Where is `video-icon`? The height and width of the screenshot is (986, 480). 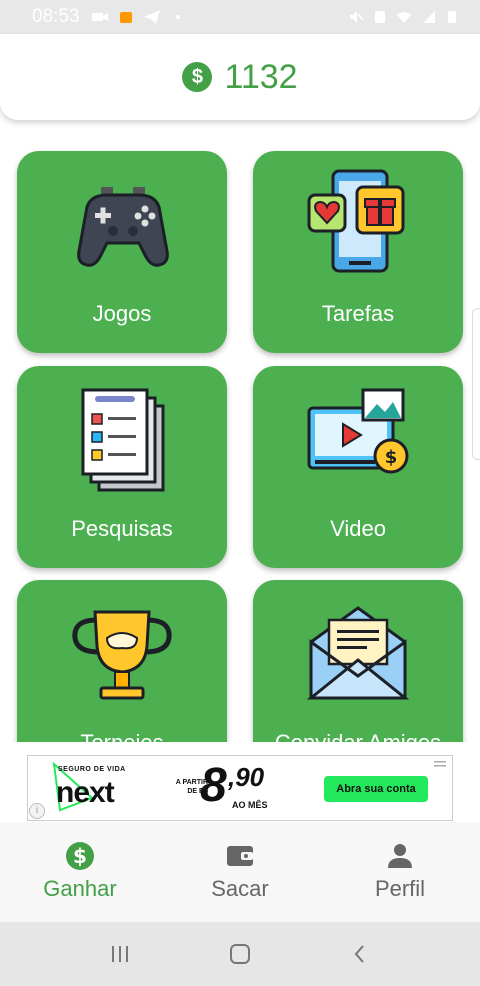 video-icon is located at coordinates (99, 17).